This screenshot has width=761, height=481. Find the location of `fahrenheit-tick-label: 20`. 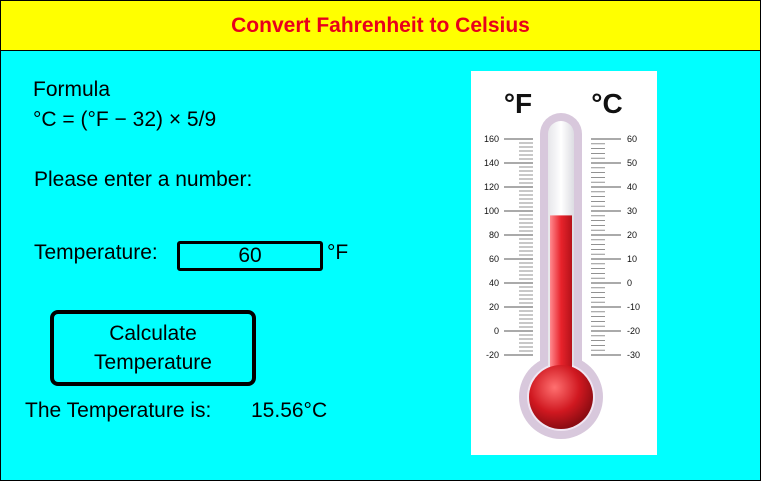

fahrenheit-tick-label: 20 is located at coordinates (494, 307).